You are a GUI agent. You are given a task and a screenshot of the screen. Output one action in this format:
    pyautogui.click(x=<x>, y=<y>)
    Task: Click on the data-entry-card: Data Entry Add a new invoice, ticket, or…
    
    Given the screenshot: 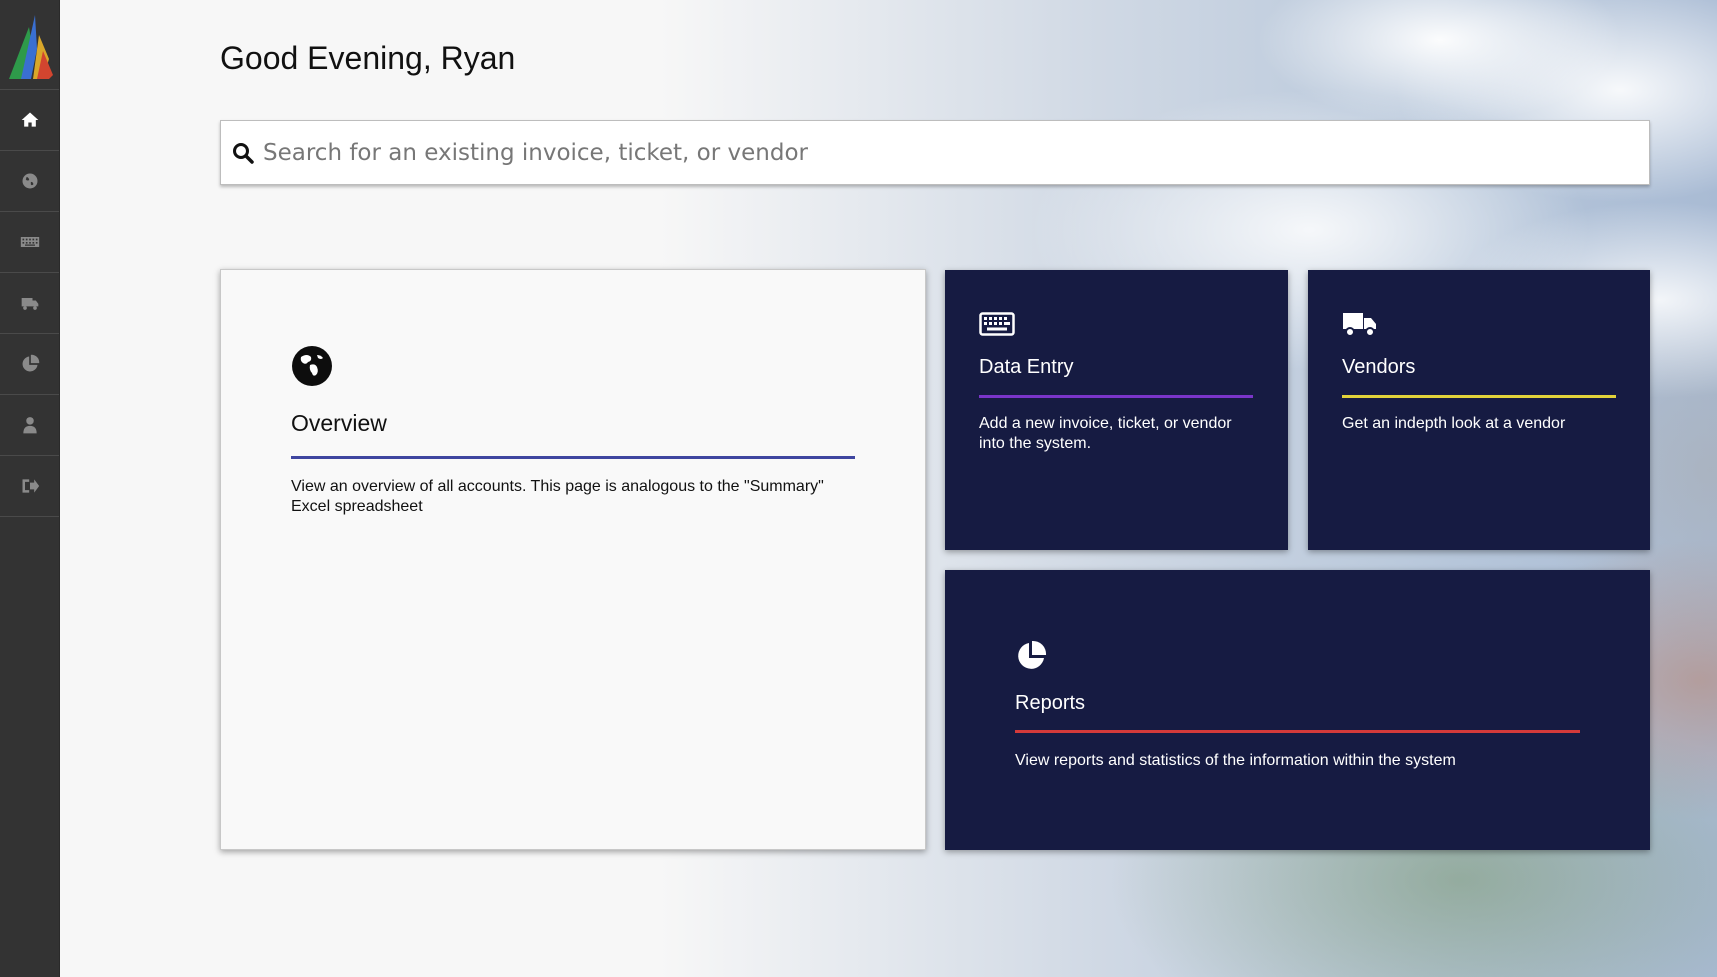 What is the action you would take?
    pyautogui.click(x=1116, y=410)
    